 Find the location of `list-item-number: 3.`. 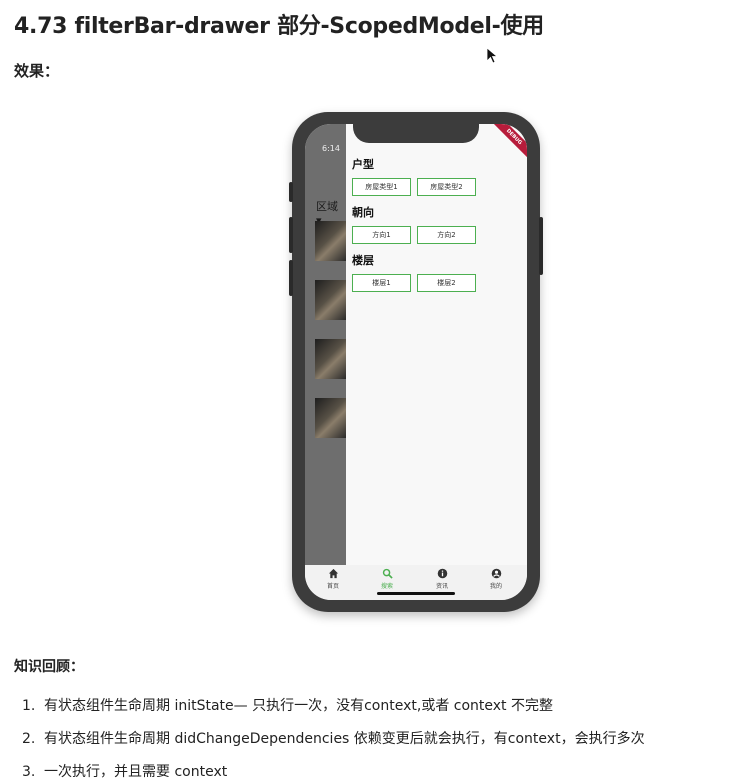

list-item-number: 3. is located at coordinates (29, 772).